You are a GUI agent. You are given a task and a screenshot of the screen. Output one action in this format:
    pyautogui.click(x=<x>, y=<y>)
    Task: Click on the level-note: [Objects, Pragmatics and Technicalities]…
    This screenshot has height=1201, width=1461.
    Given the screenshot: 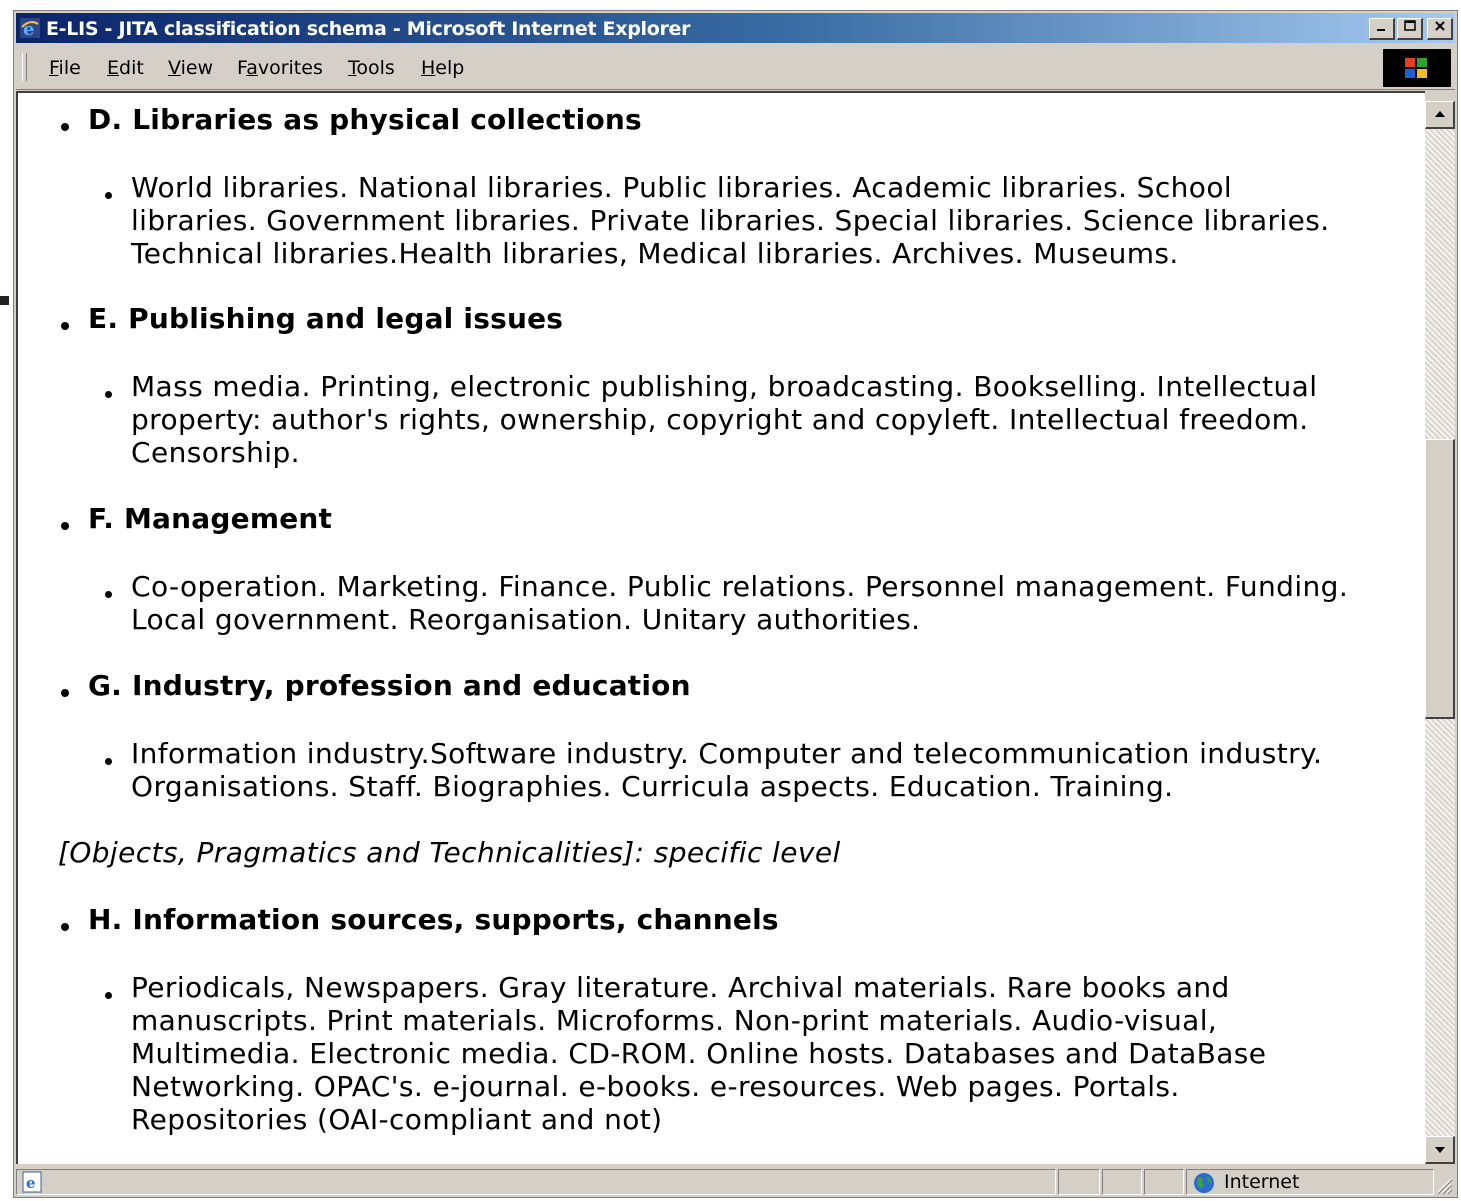 What is the action you would take?
    pyautogui.click(x=449, y=852)
    